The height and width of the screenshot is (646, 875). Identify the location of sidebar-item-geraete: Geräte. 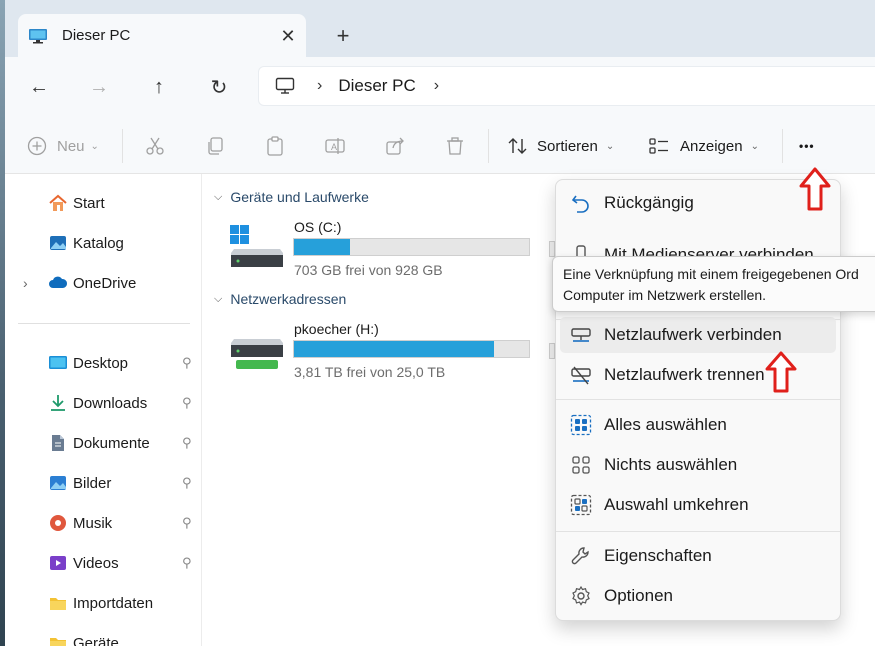
(103, 635).